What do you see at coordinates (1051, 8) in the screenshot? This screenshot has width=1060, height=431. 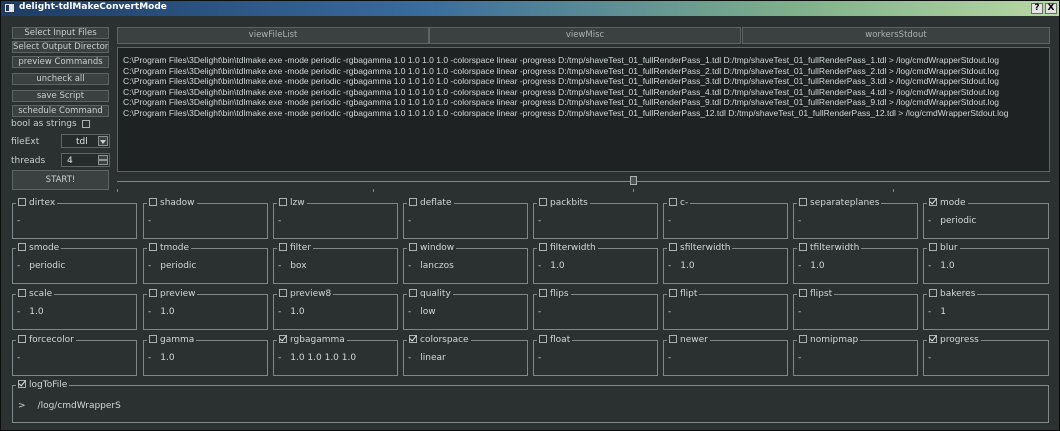 I see `close-button: X` at bounding box center [1051, 8].